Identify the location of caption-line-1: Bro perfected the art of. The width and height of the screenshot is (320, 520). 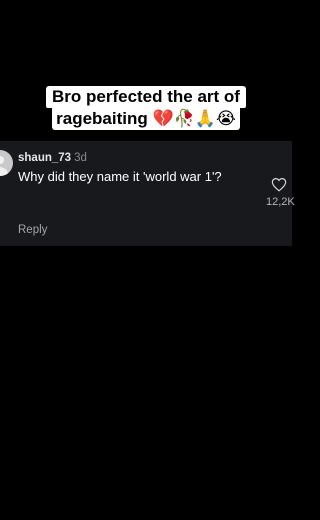
(146, 97).